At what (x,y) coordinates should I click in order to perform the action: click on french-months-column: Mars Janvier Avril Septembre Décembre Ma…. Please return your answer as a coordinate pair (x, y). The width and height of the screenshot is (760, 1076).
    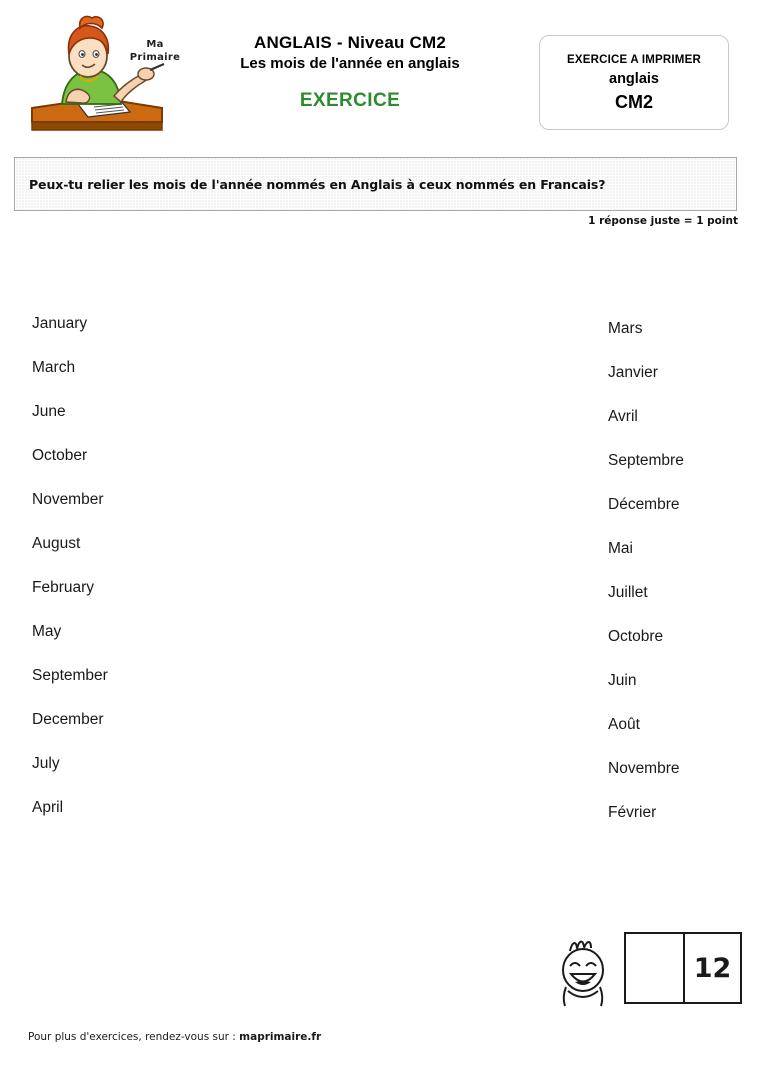
    Looking at the image, I should click on (678, 583).